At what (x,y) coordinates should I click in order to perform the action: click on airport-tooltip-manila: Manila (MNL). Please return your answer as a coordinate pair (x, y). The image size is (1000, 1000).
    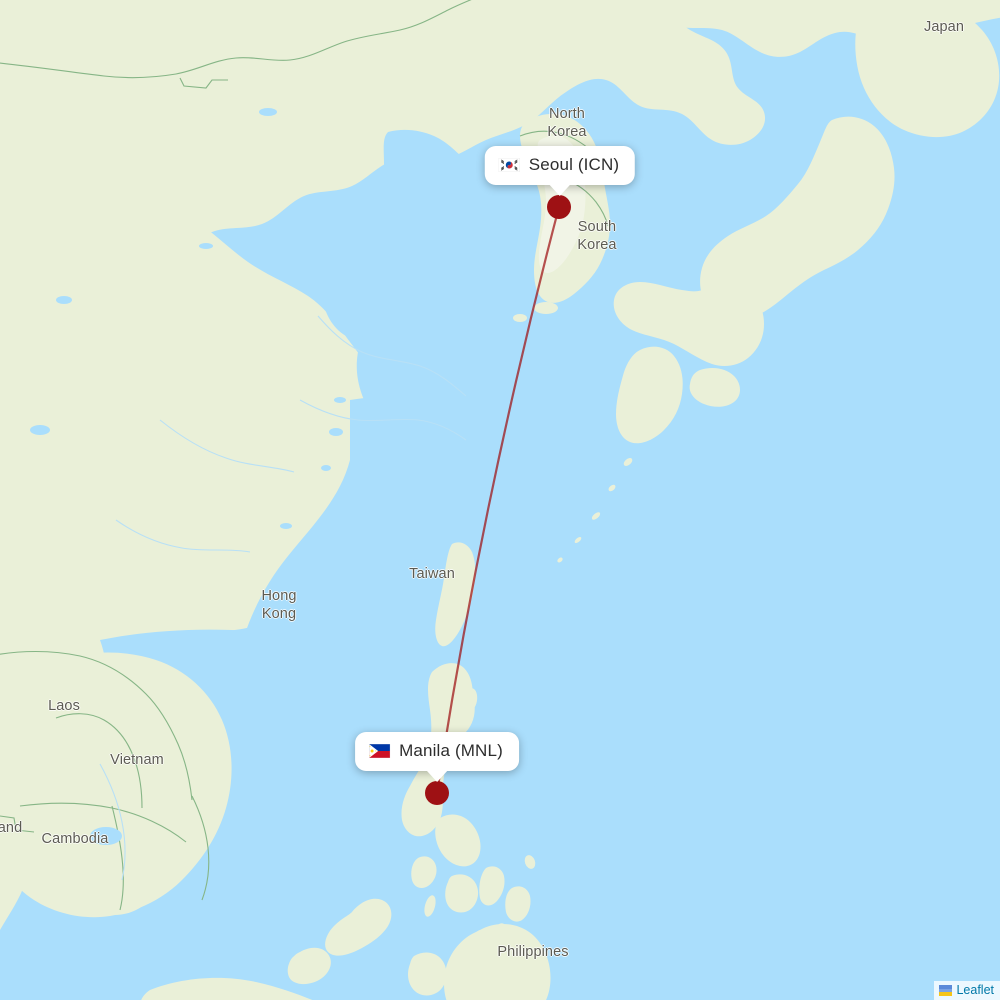
    Looking at the image, I should click on (437, 757).